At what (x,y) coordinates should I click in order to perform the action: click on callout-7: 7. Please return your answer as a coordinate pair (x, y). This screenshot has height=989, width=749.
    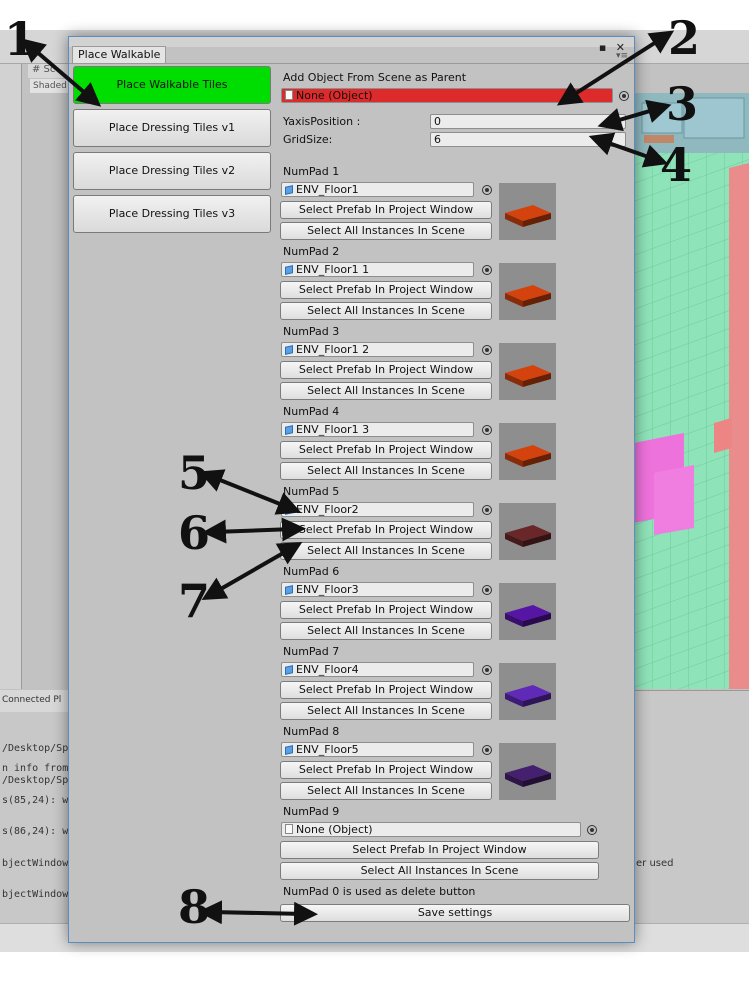
    Looking at the image, I should click on (194, 601).